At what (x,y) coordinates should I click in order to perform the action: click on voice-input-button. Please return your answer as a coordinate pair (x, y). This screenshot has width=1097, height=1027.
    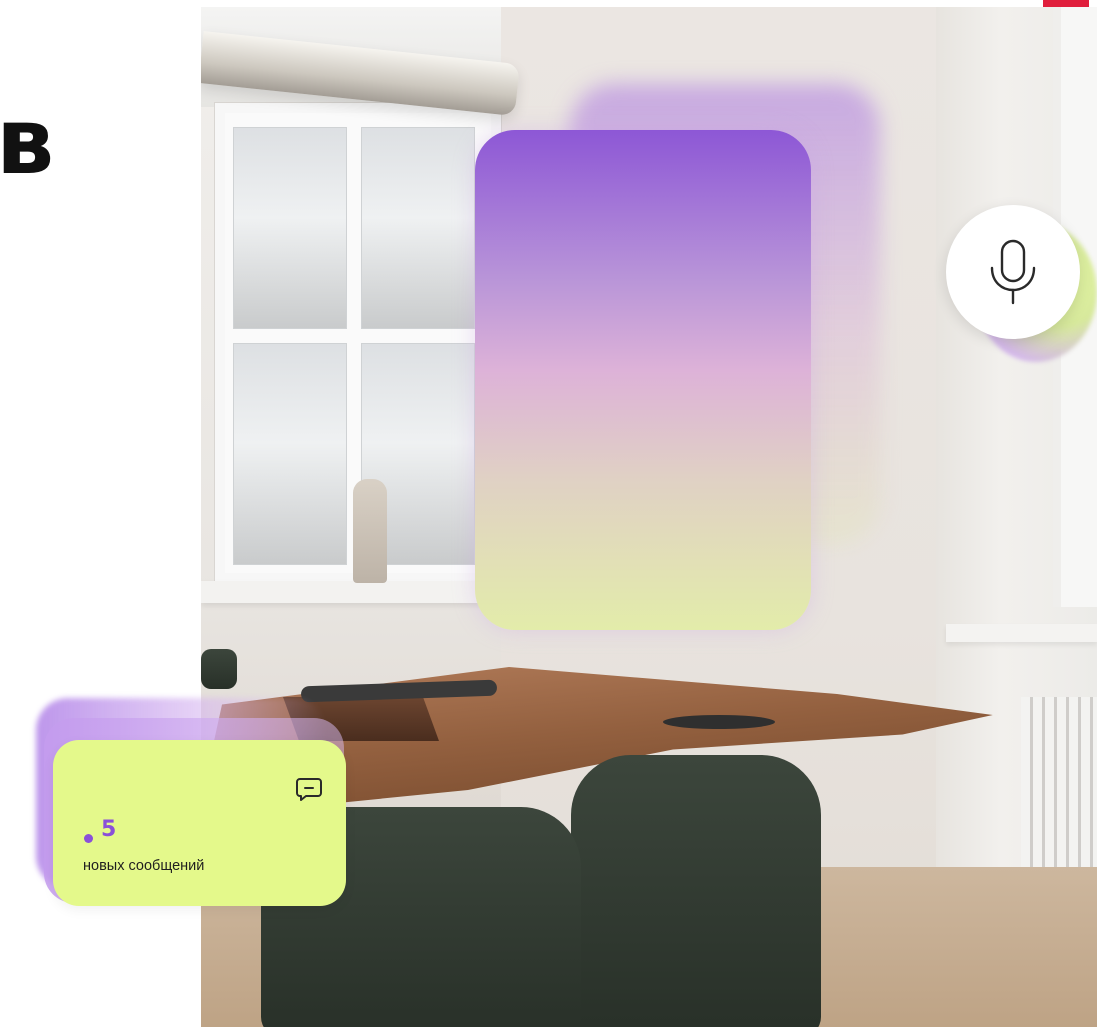
    Looking at the image, I should click on (1013, 272).